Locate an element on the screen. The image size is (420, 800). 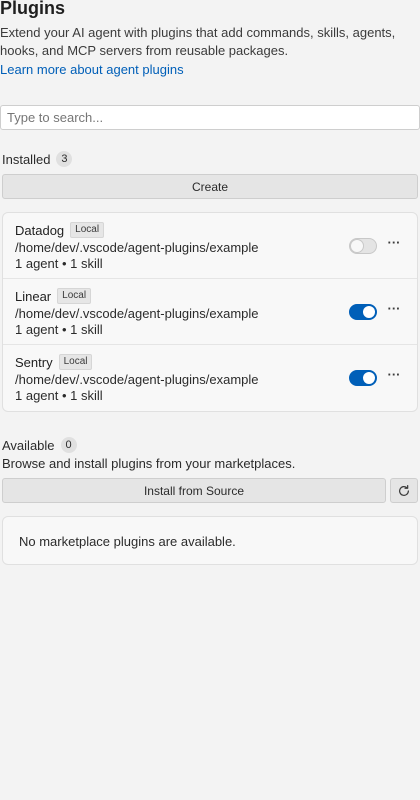
marketplace-empty-card: No marketplace plugins are available. is located at coordinates (210, 540).